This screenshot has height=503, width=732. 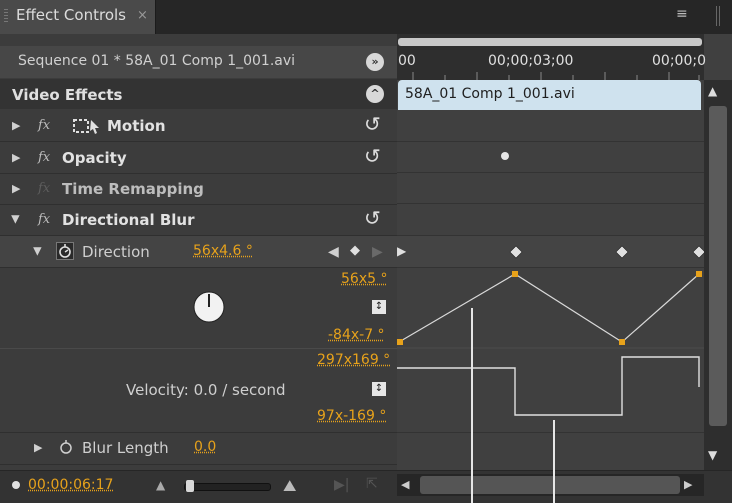 What do you see at coordinates (227, 487) in the screenshot?
I see `zoom-slider` at bounding box center [227, 487].